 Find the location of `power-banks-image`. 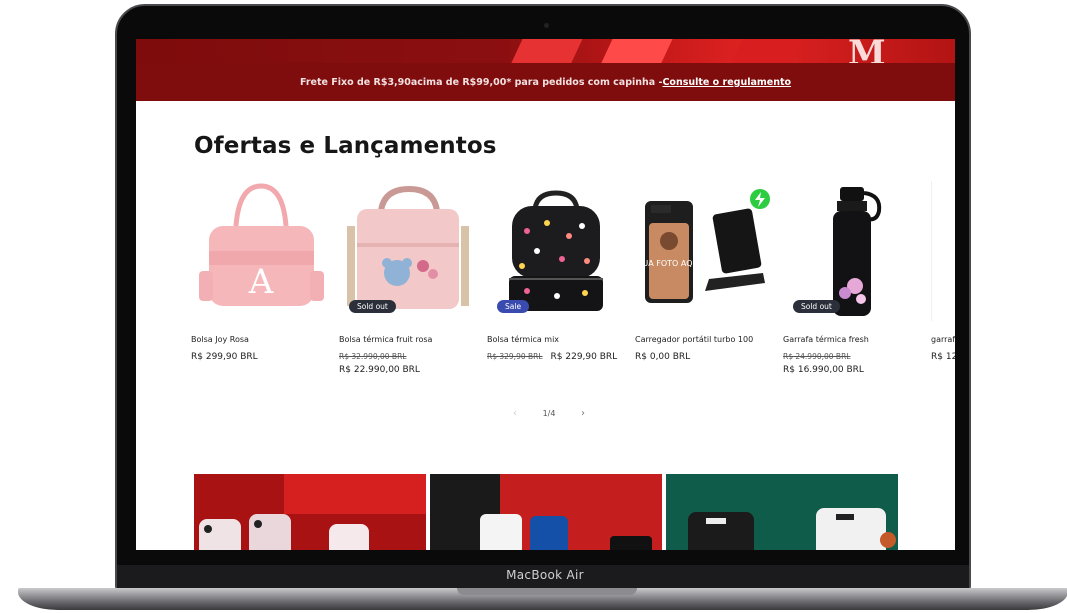

power-banks-image is located at coordinates (782, 512).